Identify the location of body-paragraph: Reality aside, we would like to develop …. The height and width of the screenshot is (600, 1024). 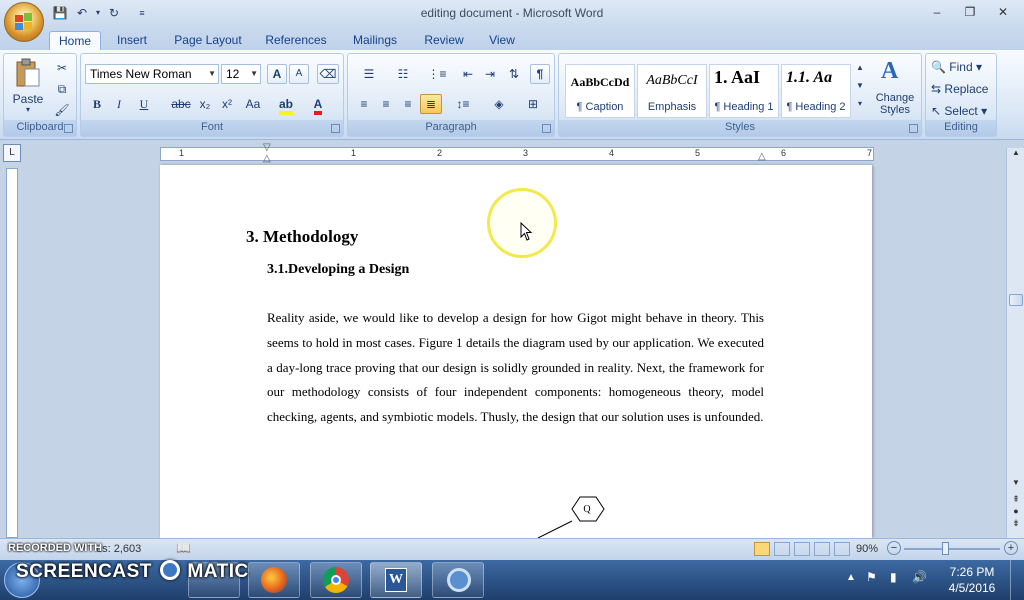
(515, 368).